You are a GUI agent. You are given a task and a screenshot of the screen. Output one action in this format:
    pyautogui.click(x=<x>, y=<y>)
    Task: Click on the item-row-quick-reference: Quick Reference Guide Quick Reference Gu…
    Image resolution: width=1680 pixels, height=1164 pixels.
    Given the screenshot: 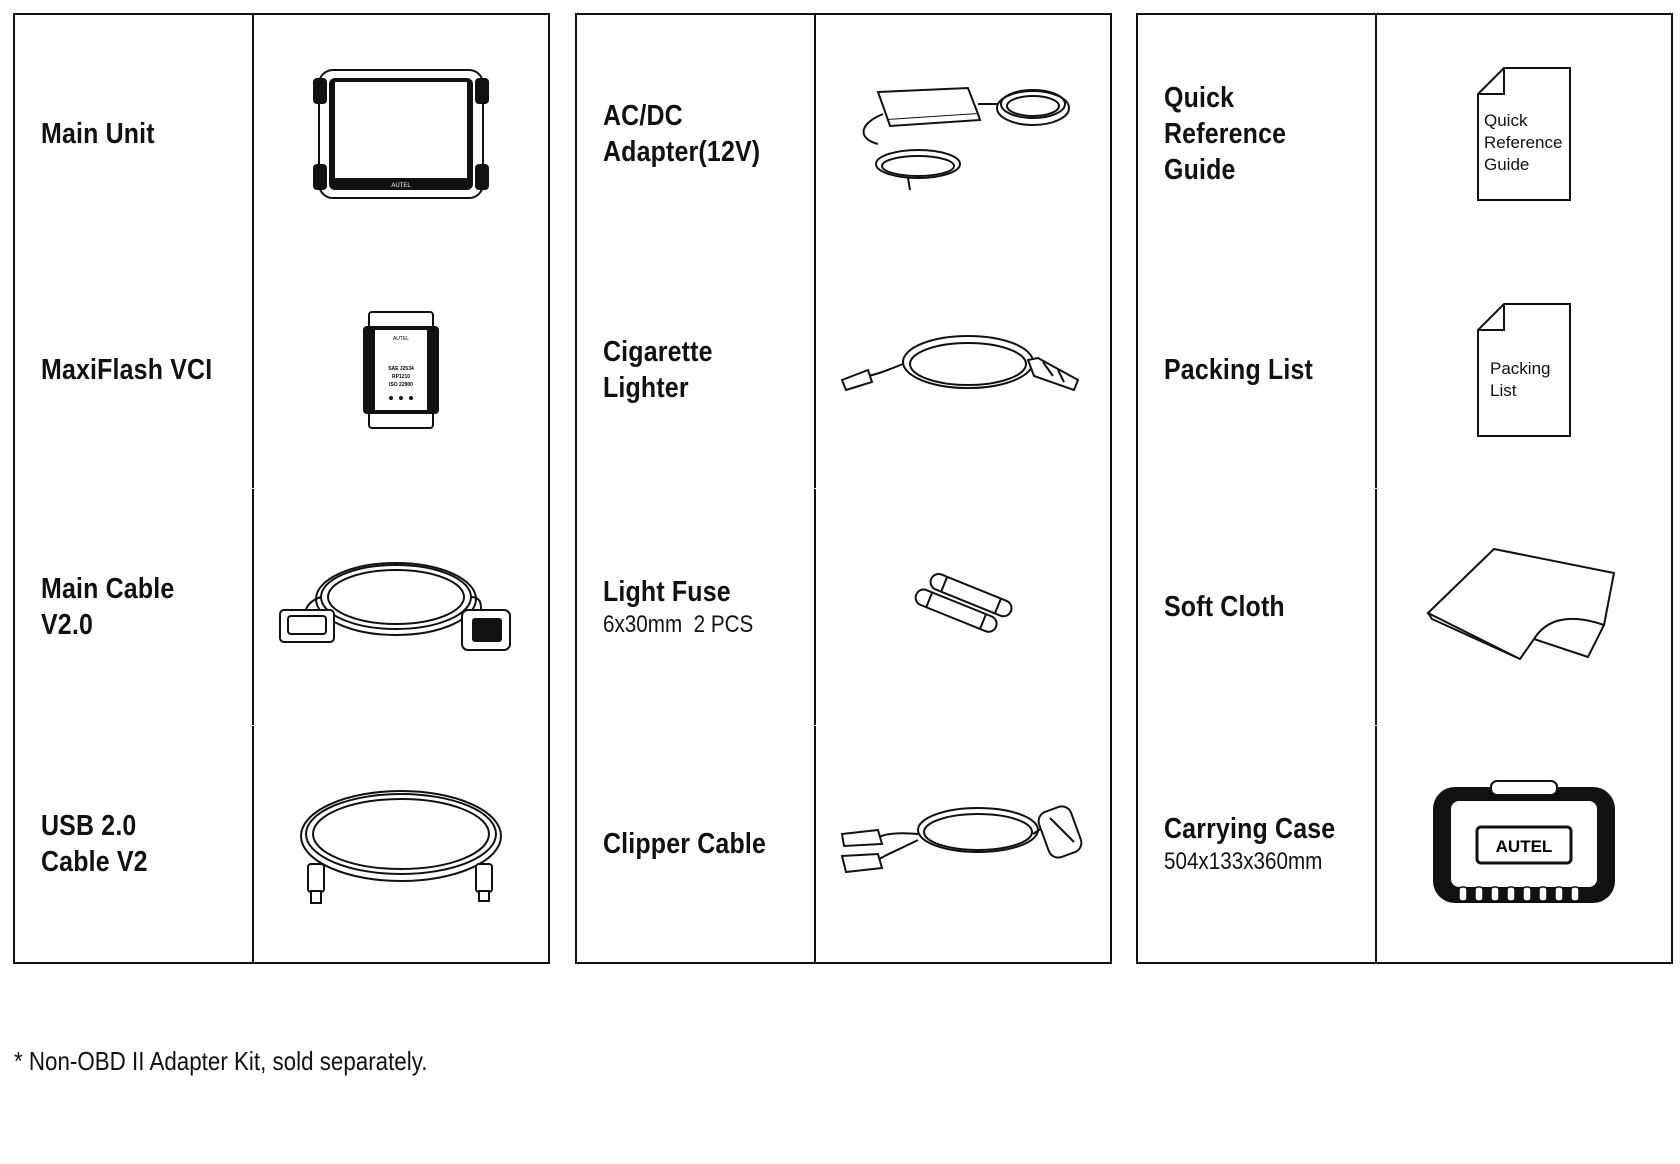 What is the action you would take?
    pyautogui.click(x=1404, y=133)
    